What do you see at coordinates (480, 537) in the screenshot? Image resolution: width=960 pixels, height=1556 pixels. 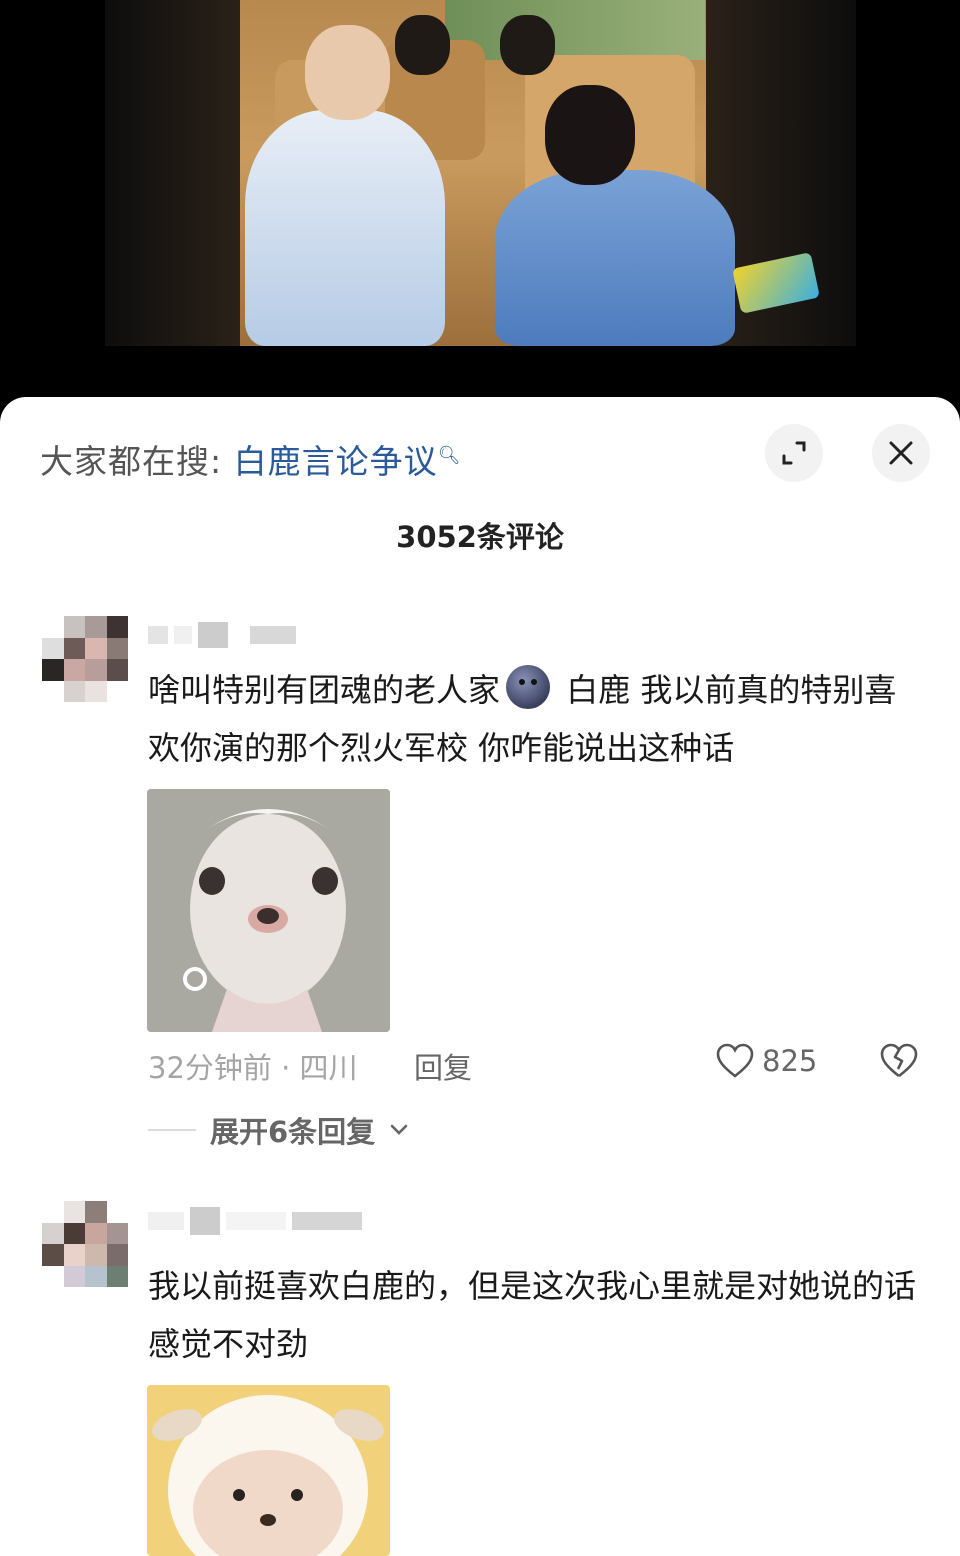 I see `comment-count: 3052条评论` at bounding box center [480, 537].